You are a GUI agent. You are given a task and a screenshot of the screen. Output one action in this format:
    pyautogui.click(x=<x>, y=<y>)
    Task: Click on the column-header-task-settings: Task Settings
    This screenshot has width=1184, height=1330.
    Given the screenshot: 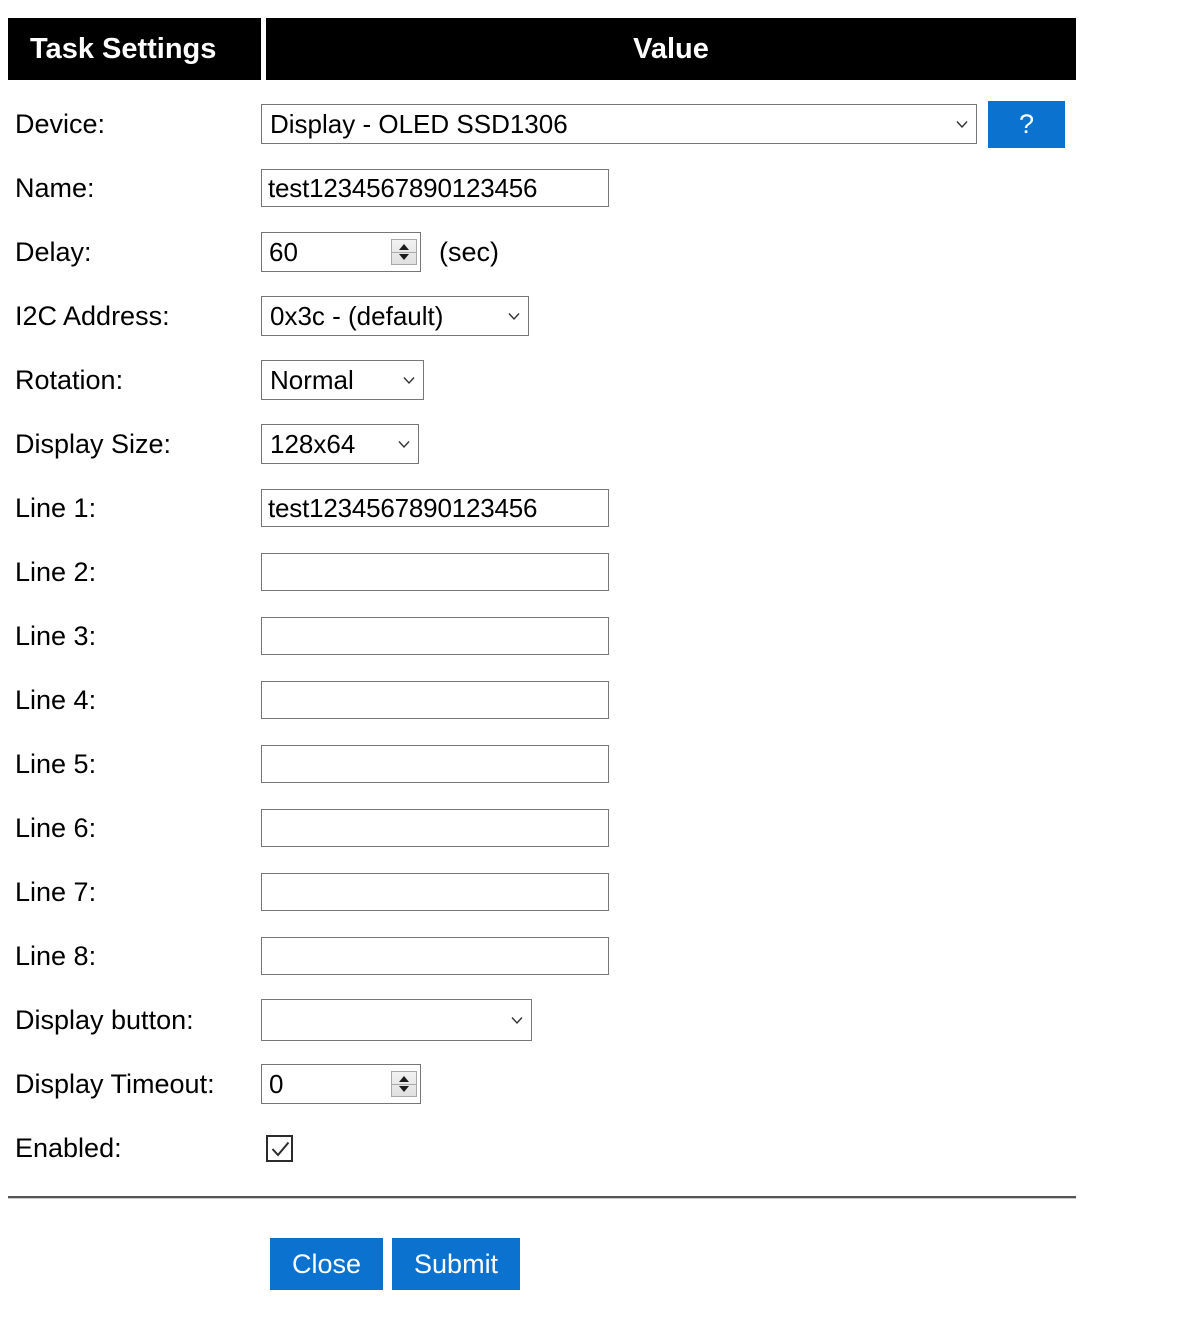 What is the action you would take?
    pyautogui.click(x=134, y=49)
    